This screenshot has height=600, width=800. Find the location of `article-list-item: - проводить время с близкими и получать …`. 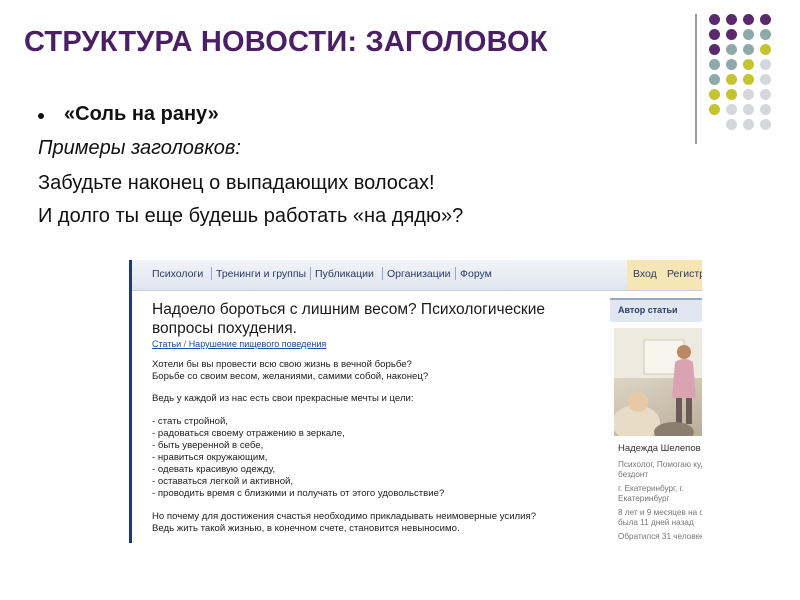

article-list-item: - проводить время с близкими и получать … is located at coordinates (298, 493).